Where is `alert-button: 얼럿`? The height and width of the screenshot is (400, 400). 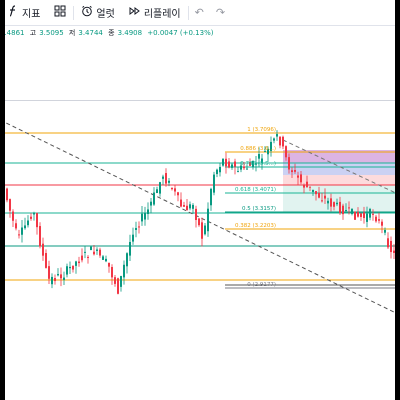 alert-button: 얼럿 is located at coordinates (97, 12).